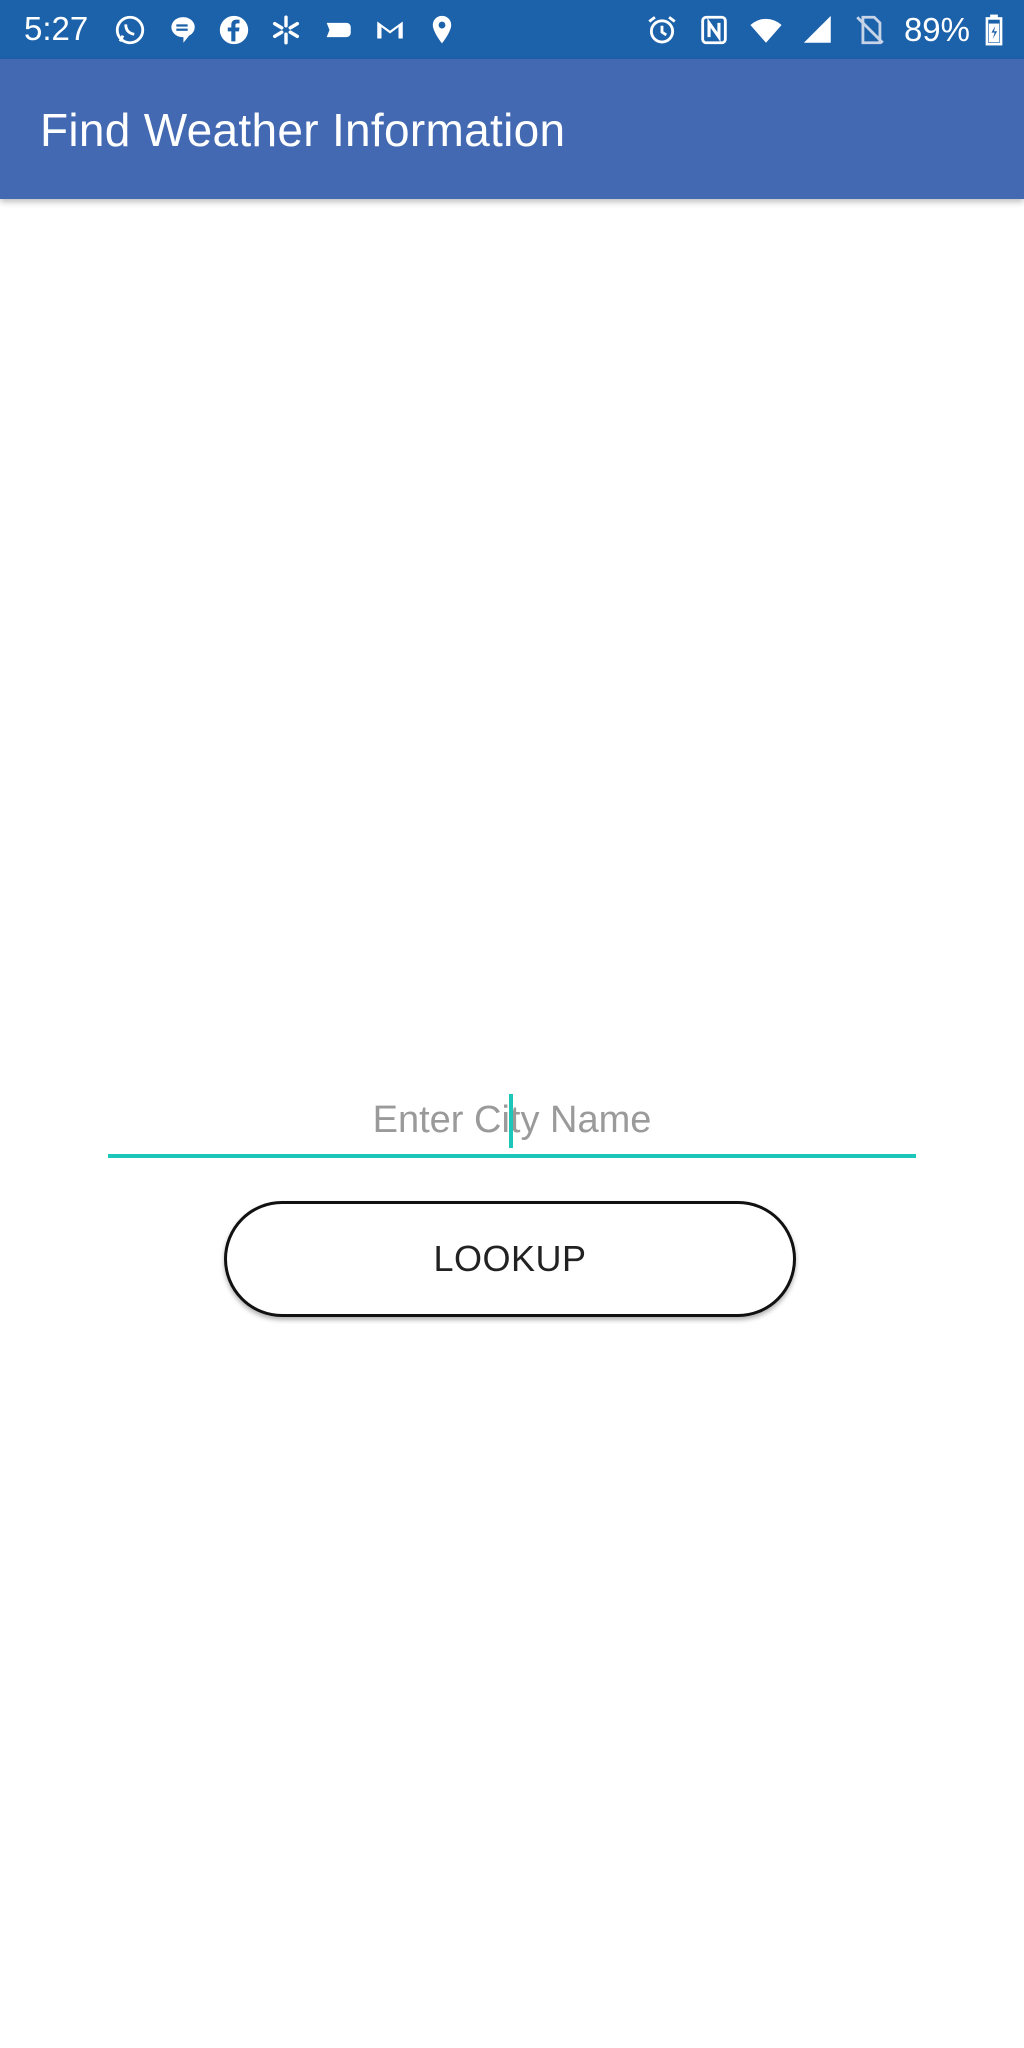  I want to click on status-bar: 5:27 89%, so click(512, 29).